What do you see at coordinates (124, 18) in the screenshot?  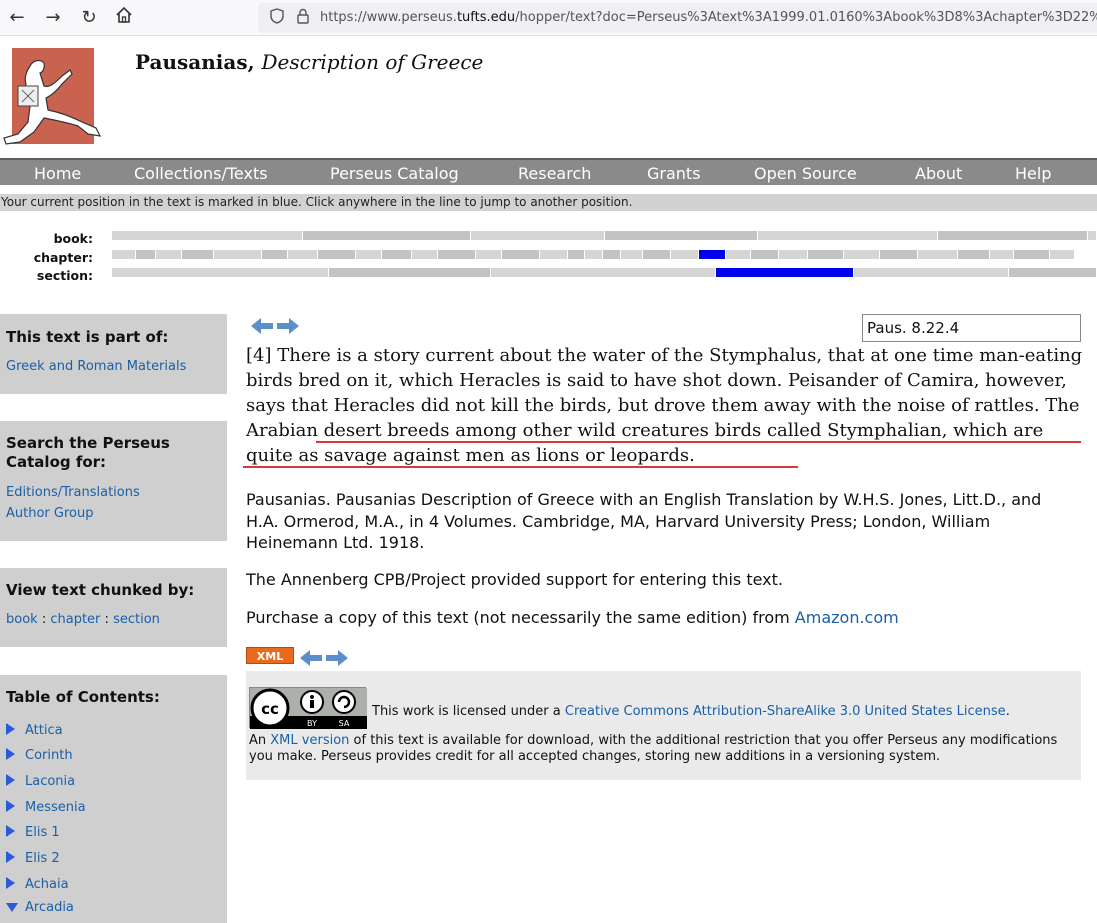 I see `home-icon` at bounding box center [124, 18].